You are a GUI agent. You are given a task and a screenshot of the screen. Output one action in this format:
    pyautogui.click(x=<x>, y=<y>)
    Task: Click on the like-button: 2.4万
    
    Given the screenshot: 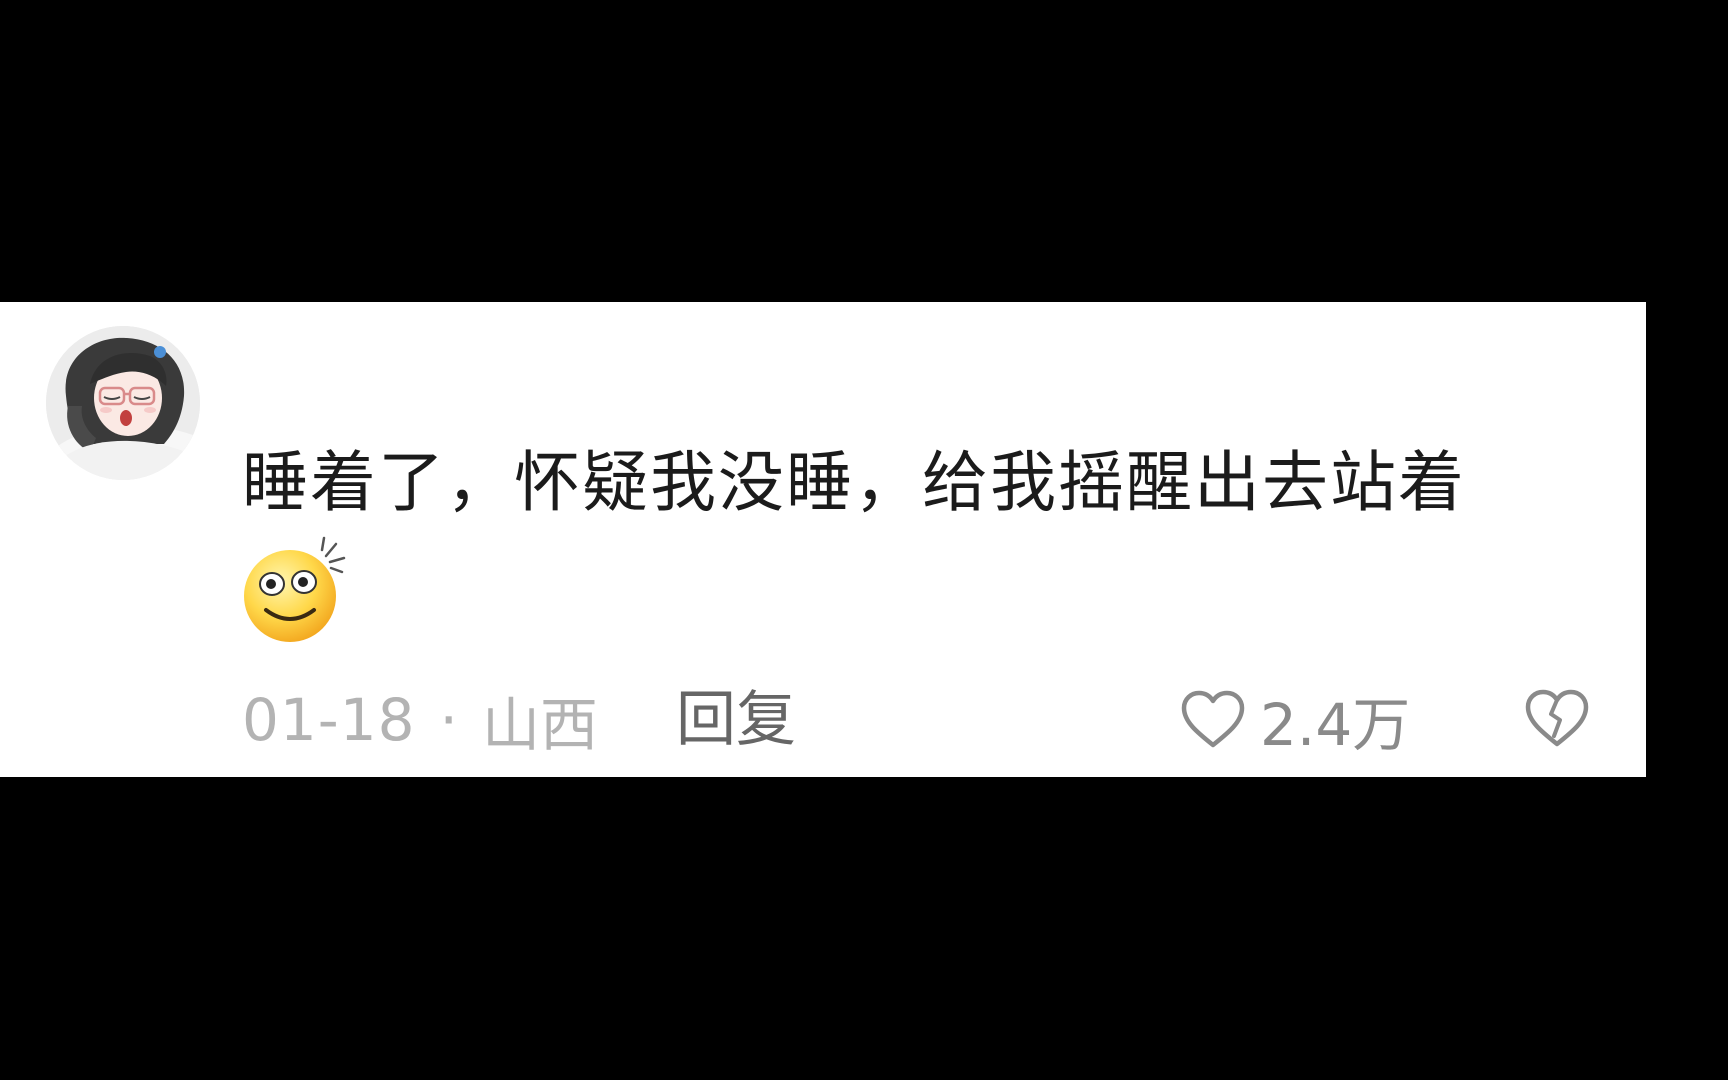 What is the action you would take?
    pyautogui.click(x=1294, y=720)
    